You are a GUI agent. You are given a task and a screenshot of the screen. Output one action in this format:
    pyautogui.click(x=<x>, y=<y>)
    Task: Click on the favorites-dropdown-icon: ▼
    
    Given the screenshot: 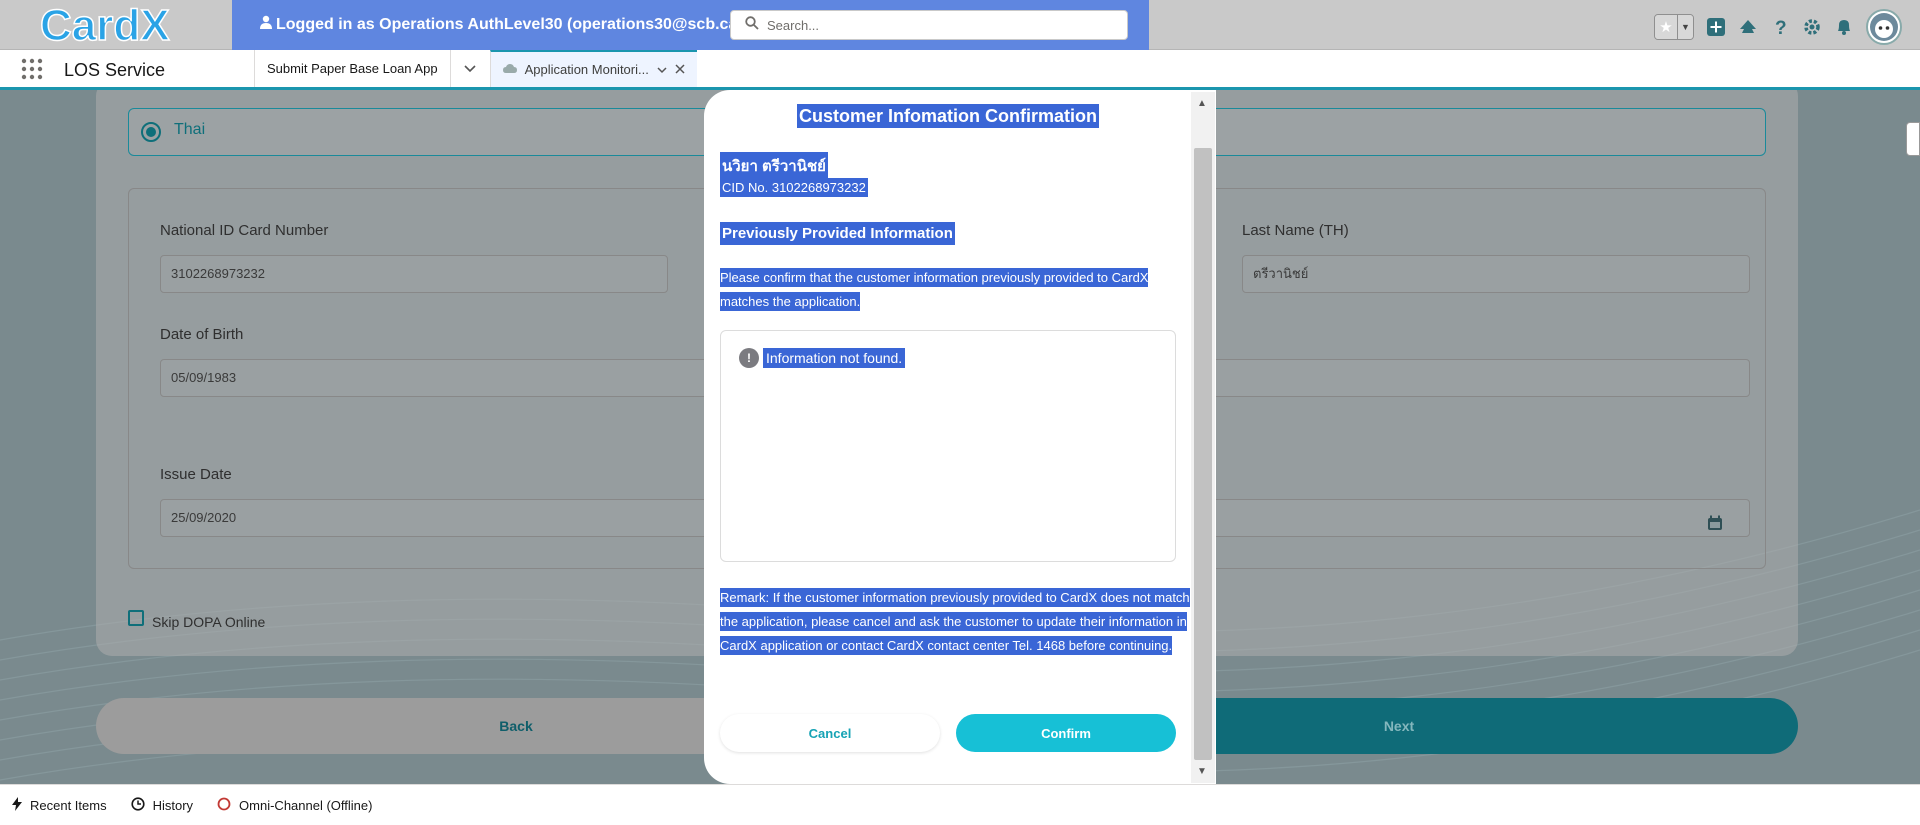 What is the action you would take?
    pyautogui.click(x=1685, y=27)
    